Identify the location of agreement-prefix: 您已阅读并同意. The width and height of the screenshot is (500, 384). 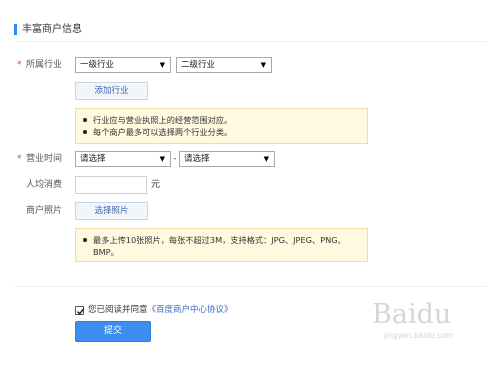
(118, 310).